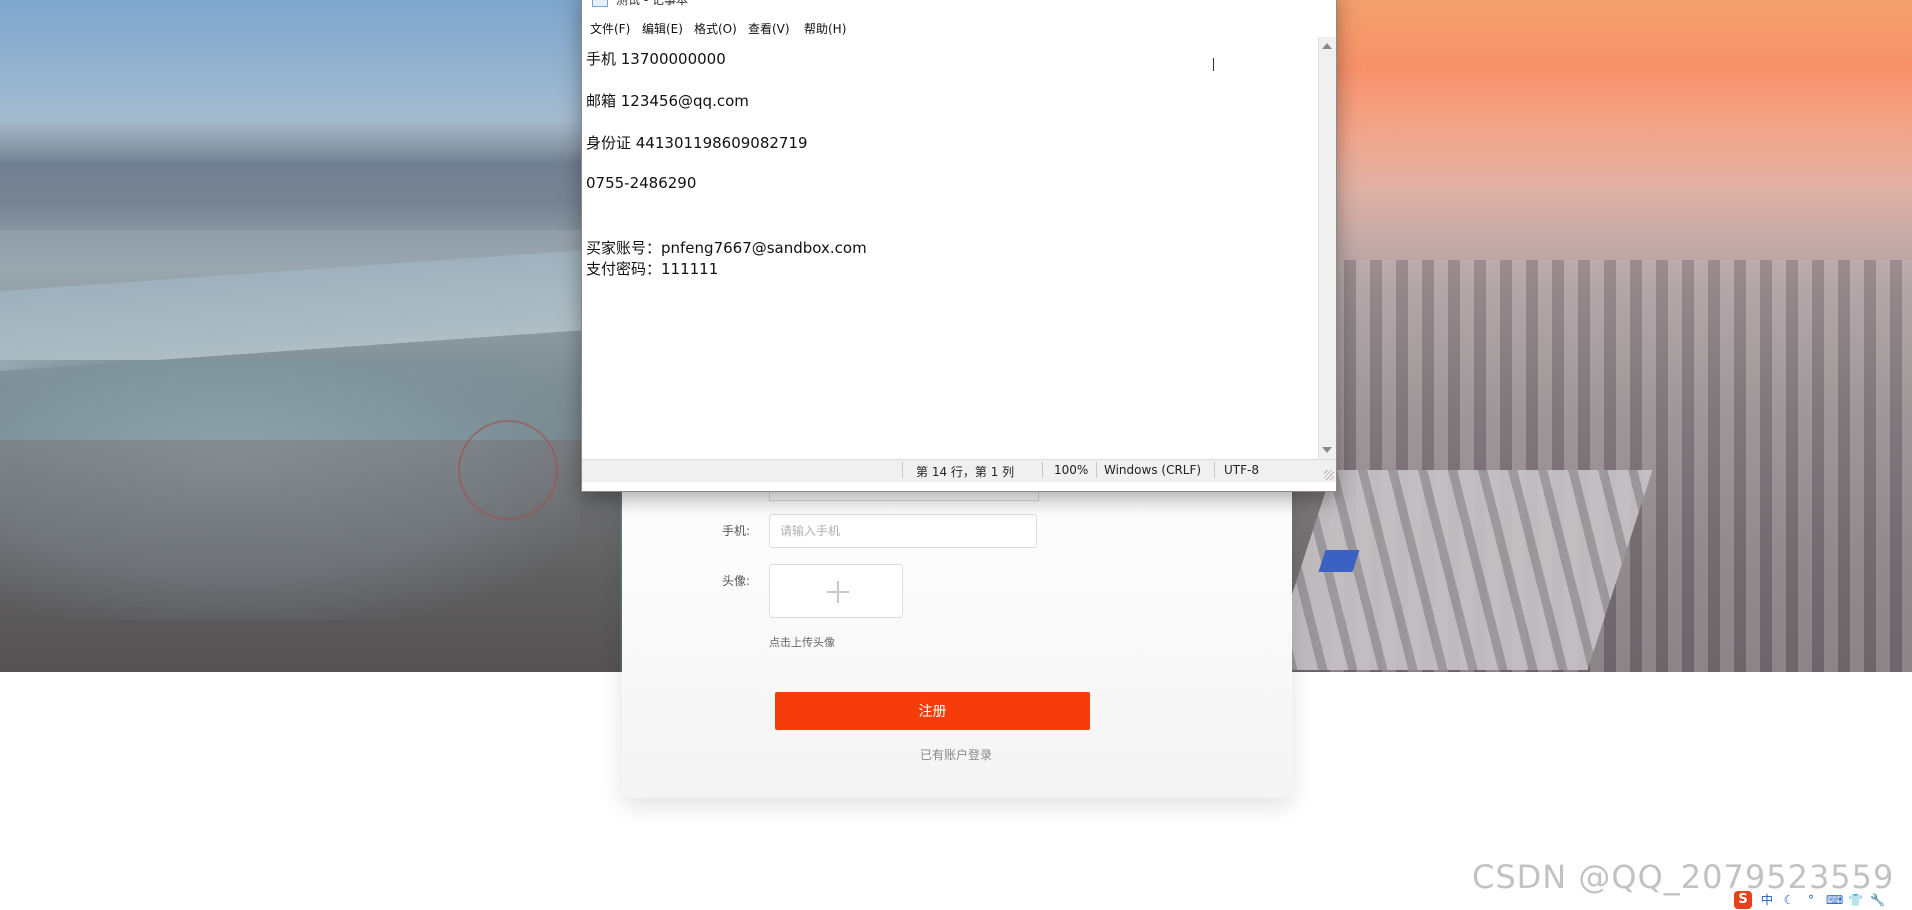 This screenshot has height=910, width=1912. What do you see at coordinates (667, 101) in the screenshot?
I see `text-line: 邮箱 123456@qq.com` at bounding box center [667, 101].